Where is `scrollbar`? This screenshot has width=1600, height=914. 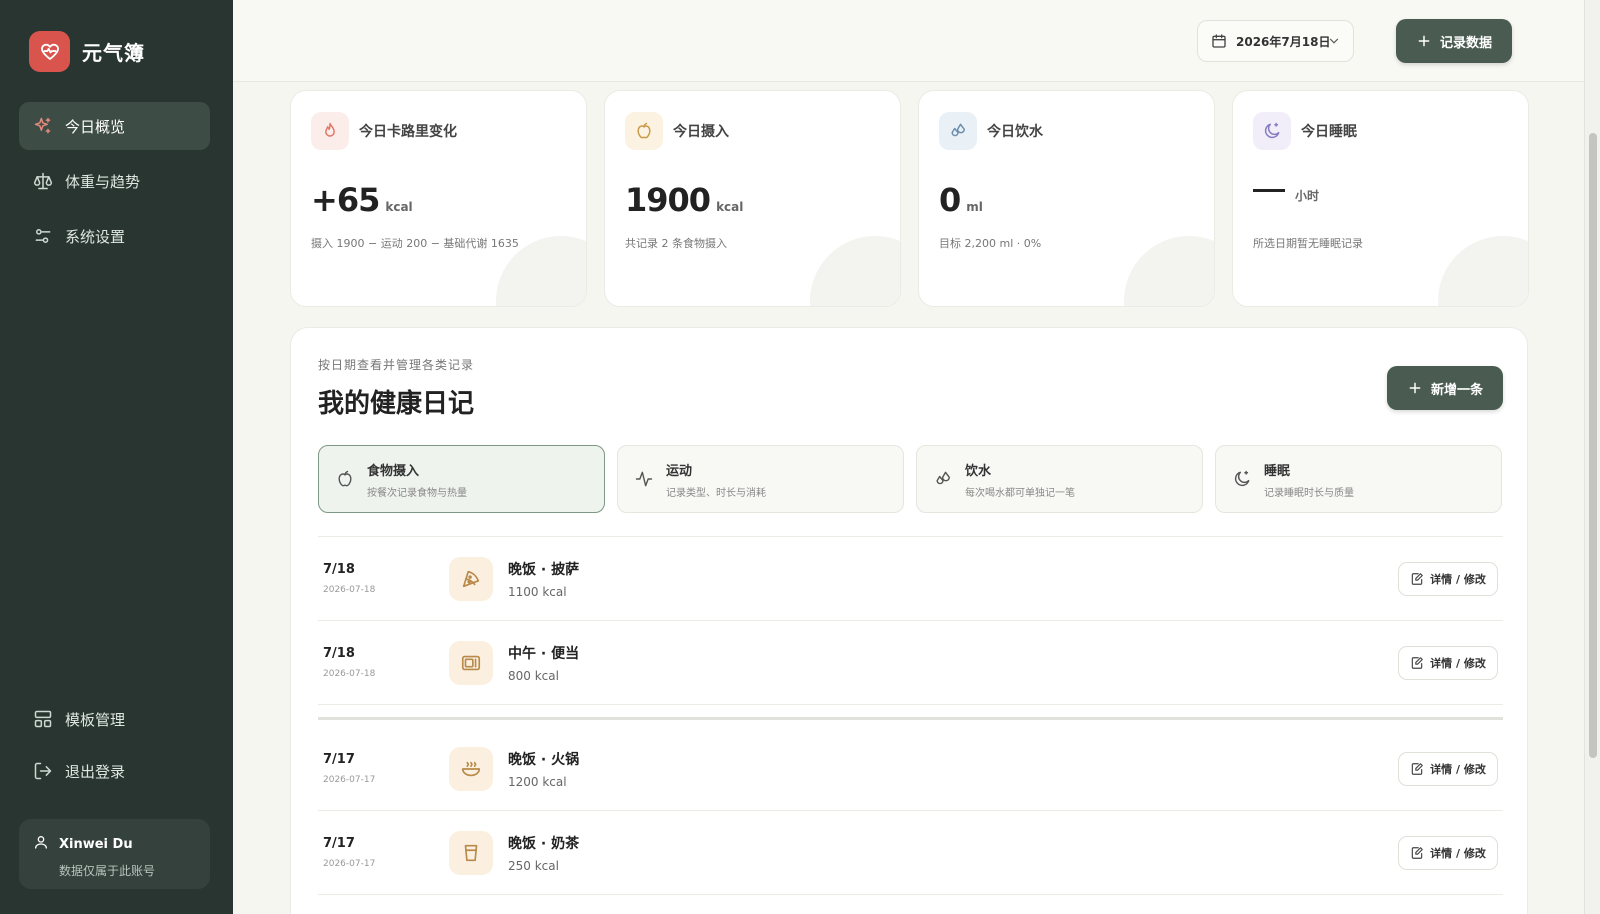
scrollbar is located at coordinates (1592, 457).